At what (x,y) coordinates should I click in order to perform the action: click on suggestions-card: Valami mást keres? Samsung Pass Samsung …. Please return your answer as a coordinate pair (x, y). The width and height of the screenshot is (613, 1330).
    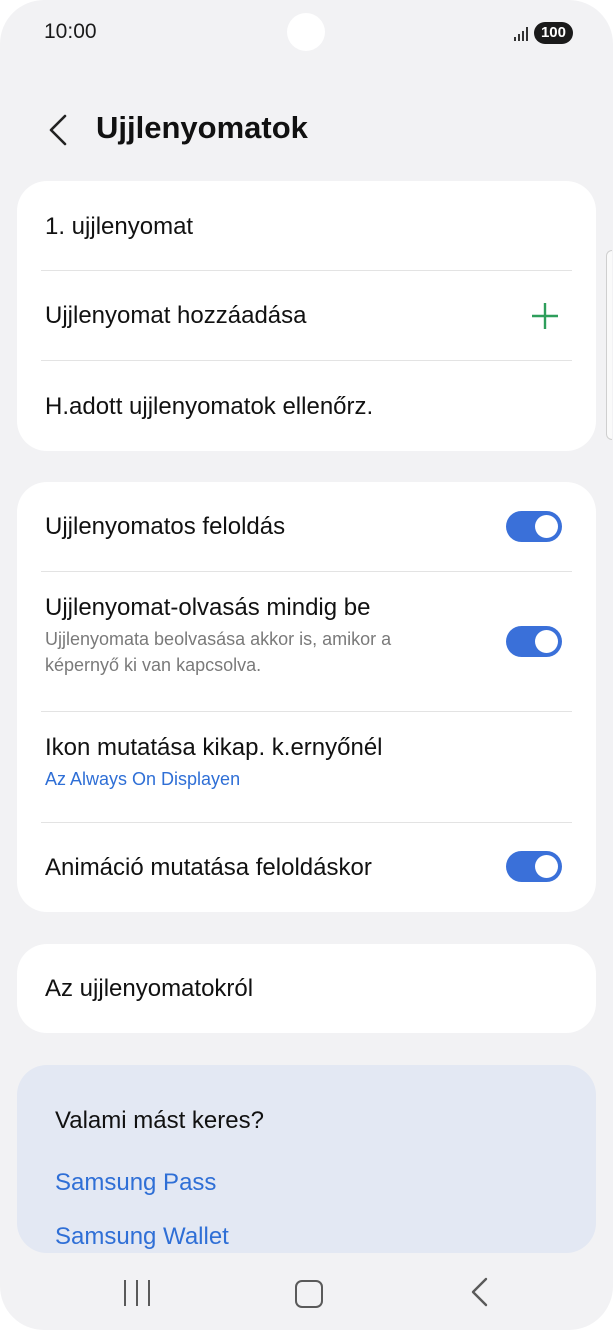
    Looking at the image, I should click on (306, 1159).